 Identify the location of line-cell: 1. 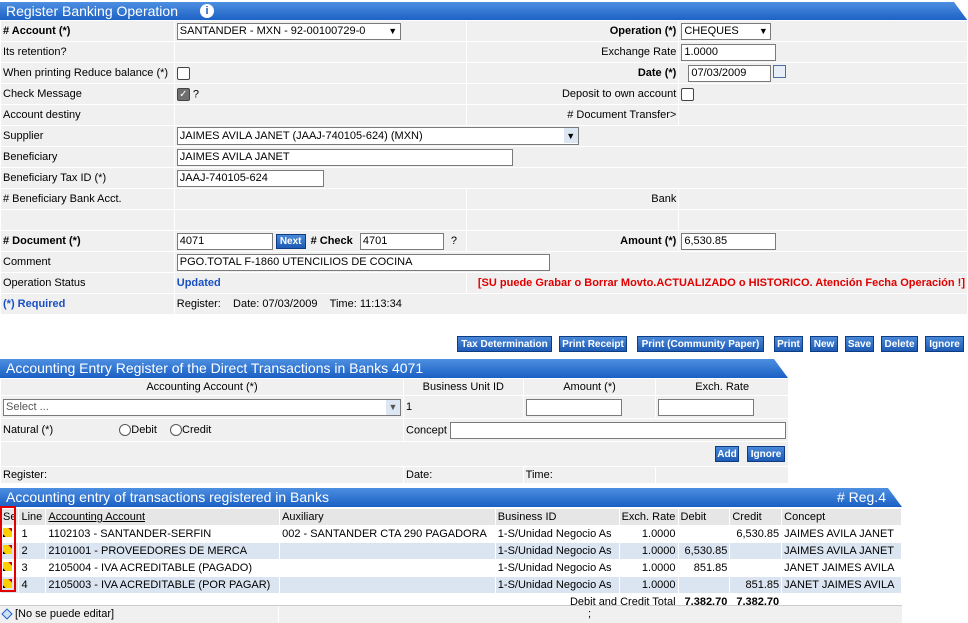
(32, 534).